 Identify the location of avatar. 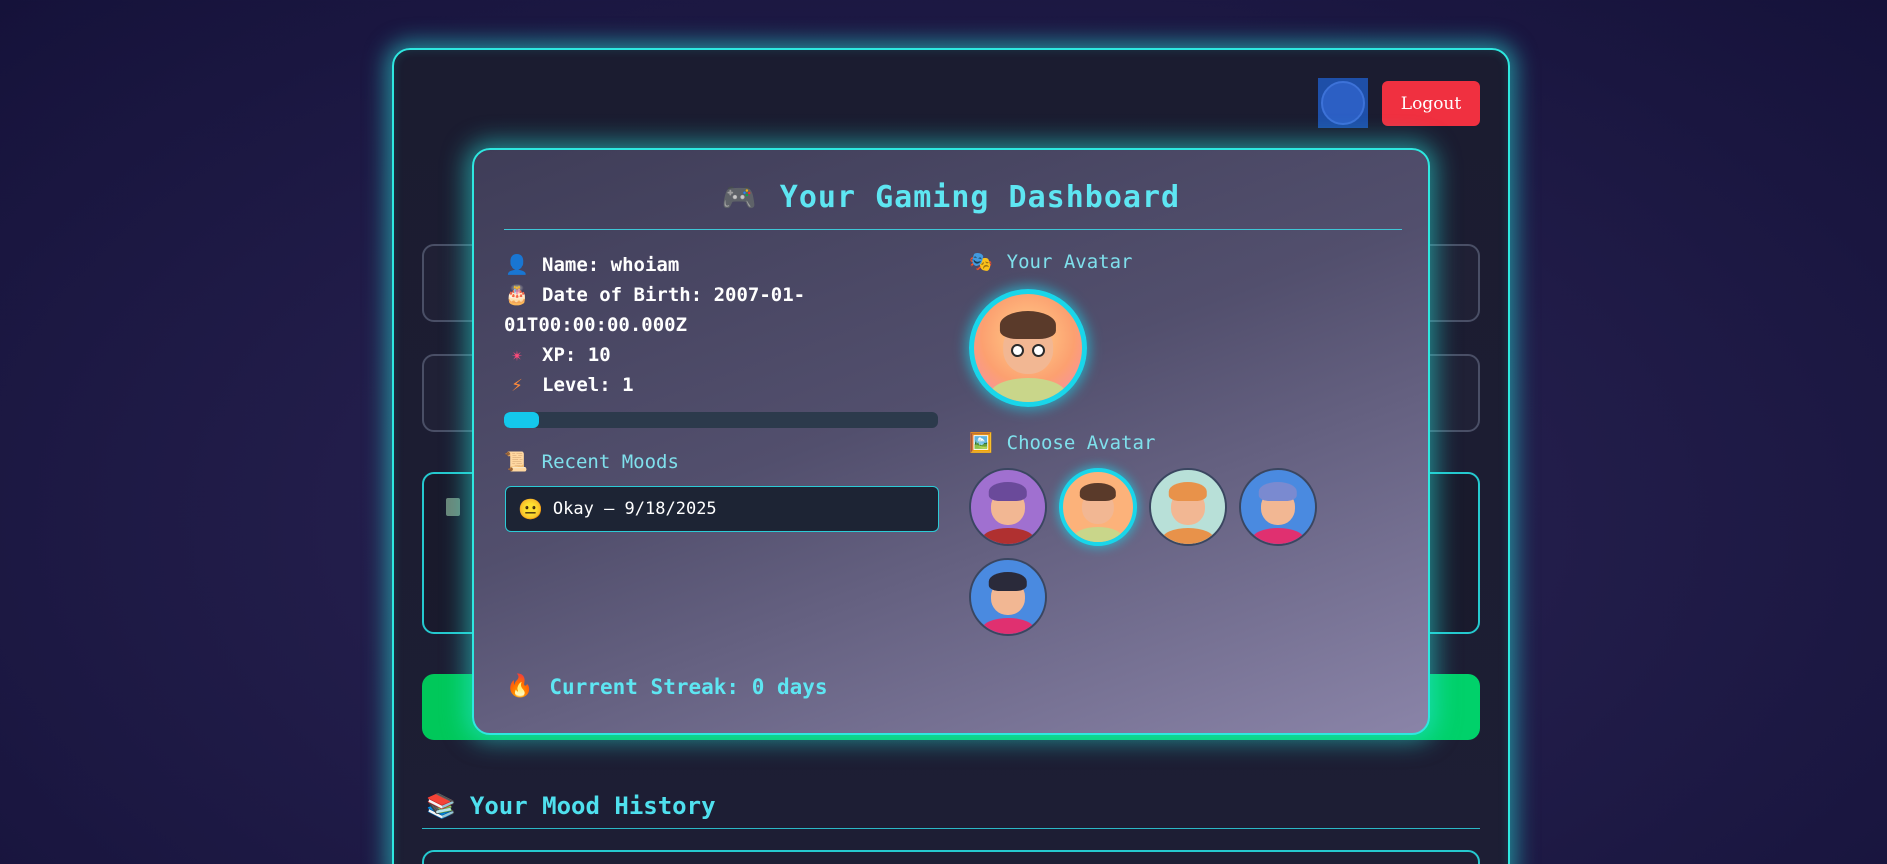
(1343, 103).